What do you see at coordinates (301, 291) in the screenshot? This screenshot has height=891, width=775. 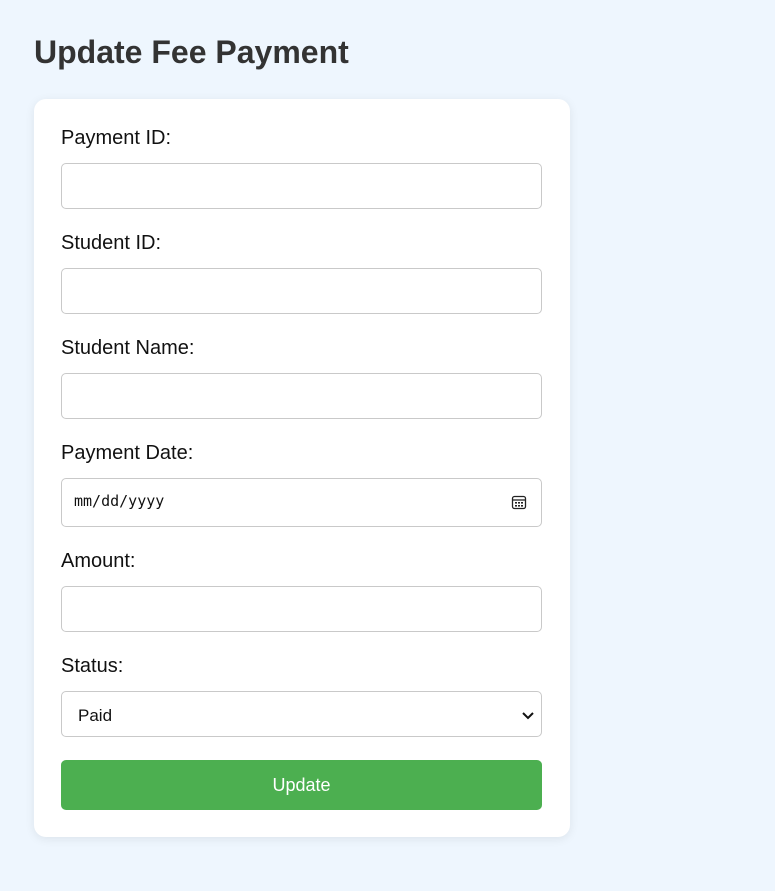 I see `student-id-input` at bounding box center [301, 291].